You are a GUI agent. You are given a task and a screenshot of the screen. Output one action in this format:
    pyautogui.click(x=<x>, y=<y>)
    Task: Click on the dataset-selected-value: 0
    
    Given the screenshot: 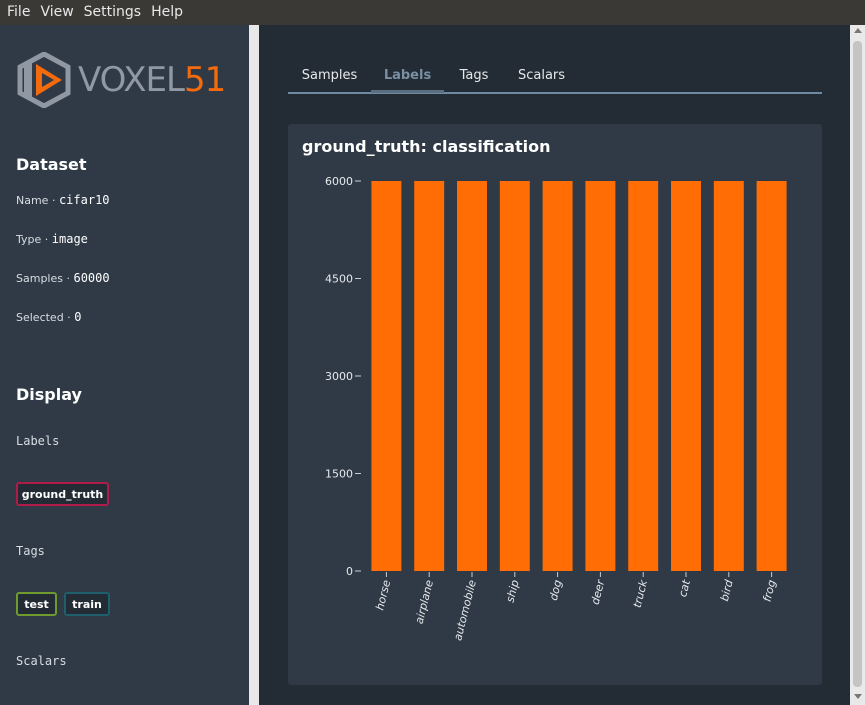 What is the action you would take?
    pyautogui.click(x=78, y=317)
    